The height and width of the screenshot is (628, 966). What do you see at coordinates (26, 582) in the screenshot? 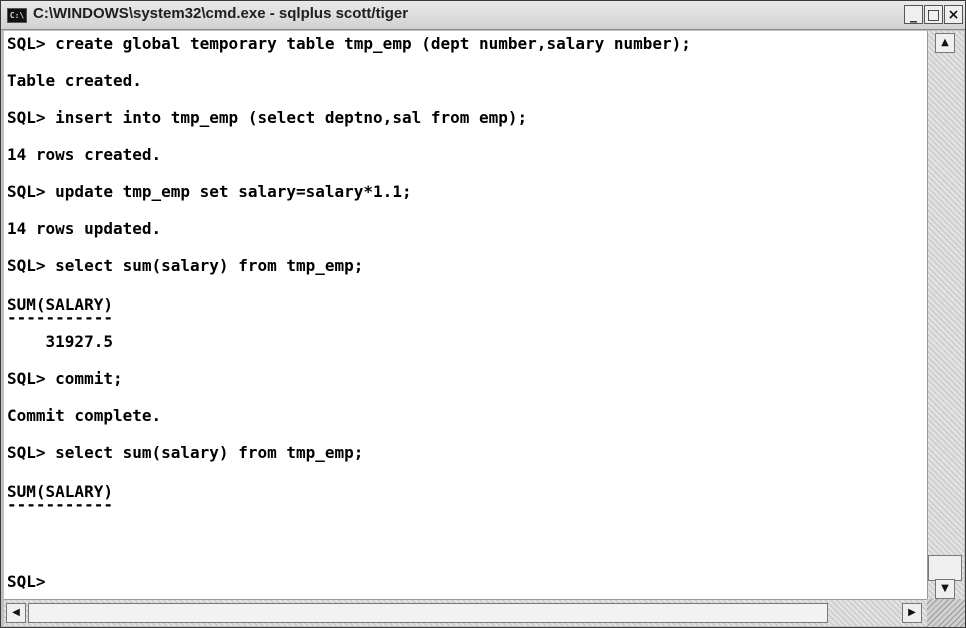
I see `sql-prompt: SQL>` at bounding box center [26, 582].